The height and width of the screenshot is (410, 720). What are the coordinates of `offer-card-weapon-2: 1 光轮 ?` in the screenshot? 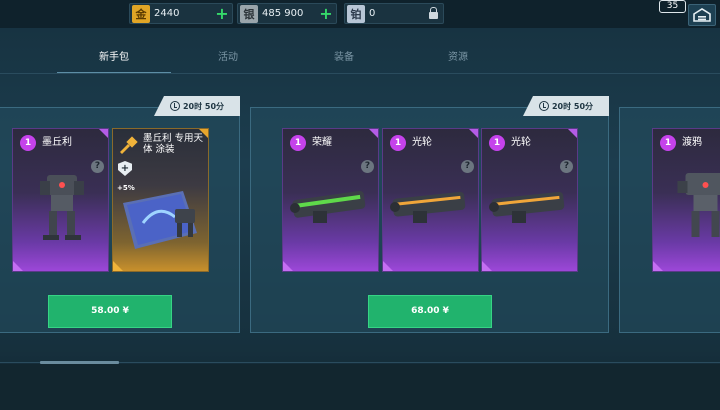 It's located at (430, 200).